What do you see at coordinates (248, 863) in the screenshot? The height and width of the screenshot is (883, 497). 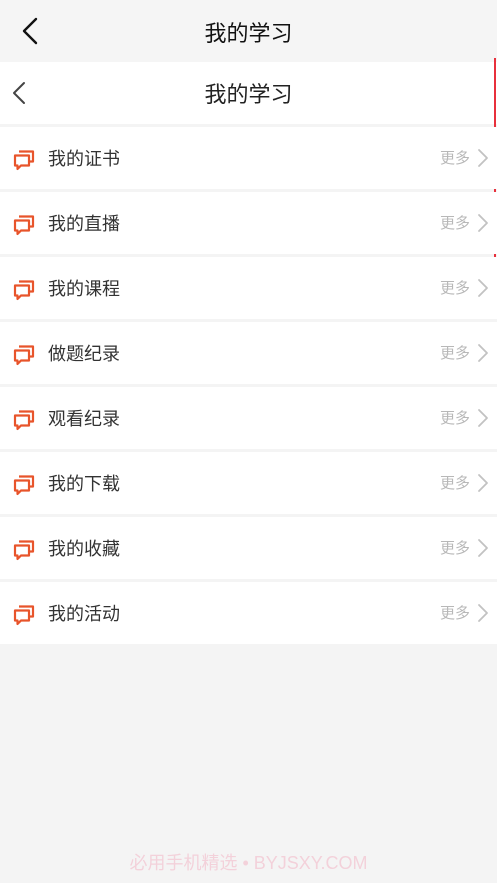 I see `watermark: 必用手机精选 • BYJSXY.COM` at bounding box center [248, 863].